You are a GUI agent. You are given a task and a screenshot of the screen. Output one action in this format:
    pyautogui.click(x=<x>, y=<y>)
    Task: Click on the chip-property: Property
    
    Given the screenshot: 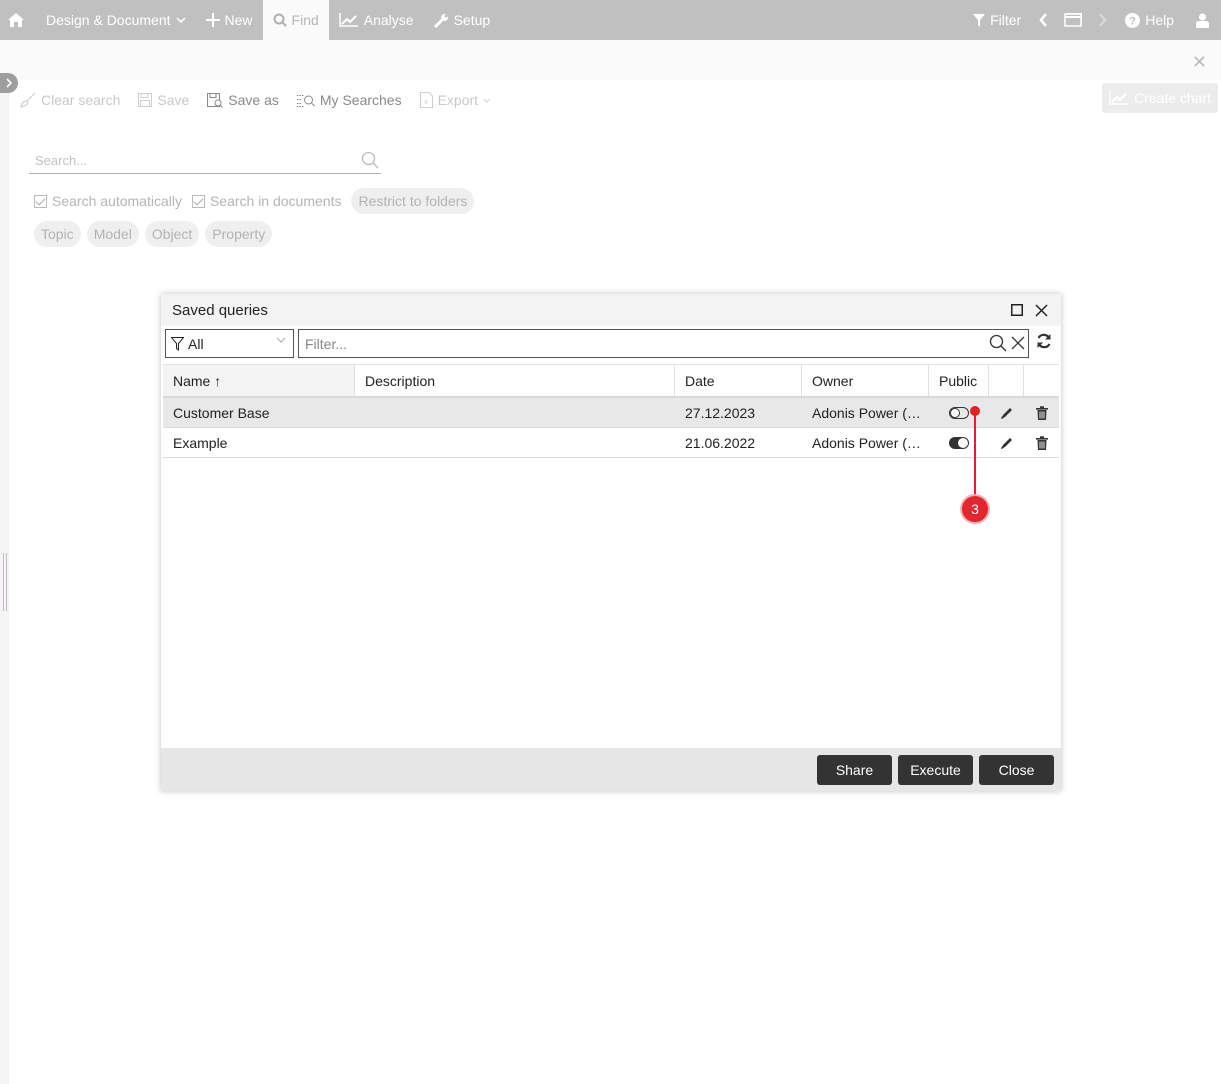 What is the action you would take?
    pyautogui.click(x=239, y=234)
    